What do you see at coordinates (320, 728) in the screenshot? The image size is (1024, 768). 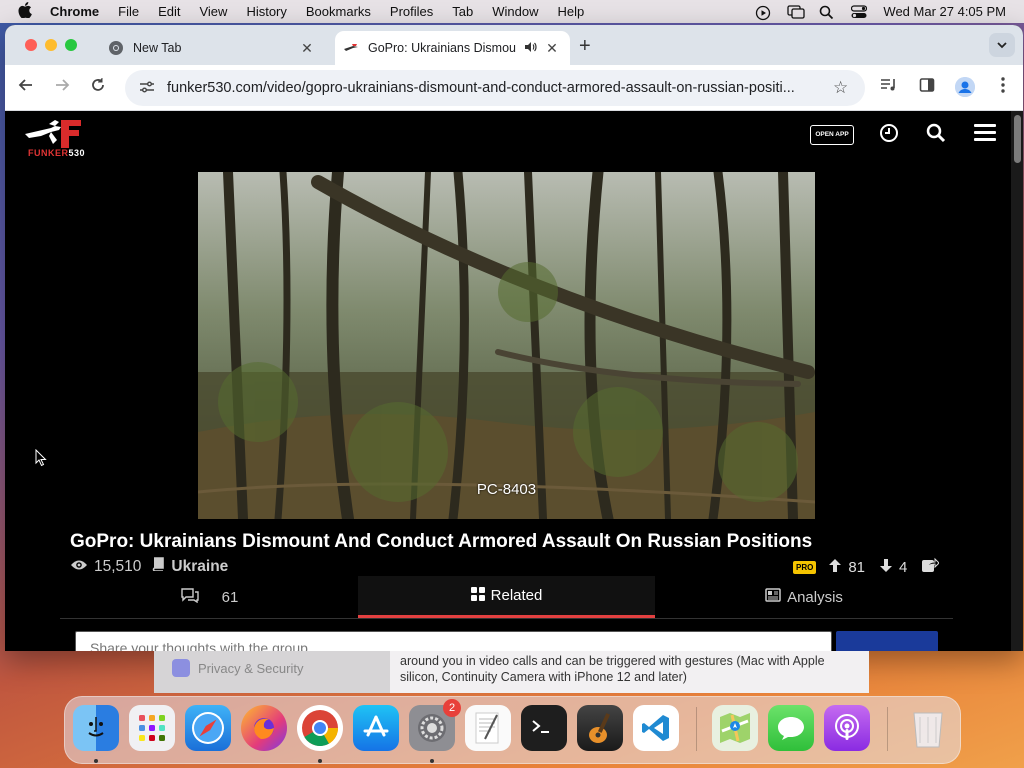 I see `chrome-icon` at bounding box center [320, 728].